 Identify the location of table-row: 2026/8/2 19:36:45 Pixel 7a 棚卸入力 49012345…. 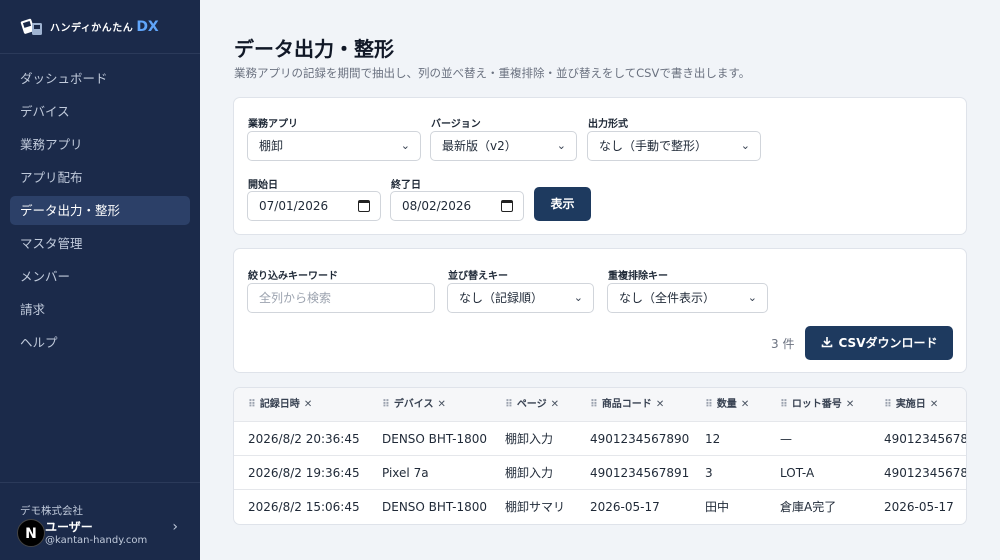
(600, 473).